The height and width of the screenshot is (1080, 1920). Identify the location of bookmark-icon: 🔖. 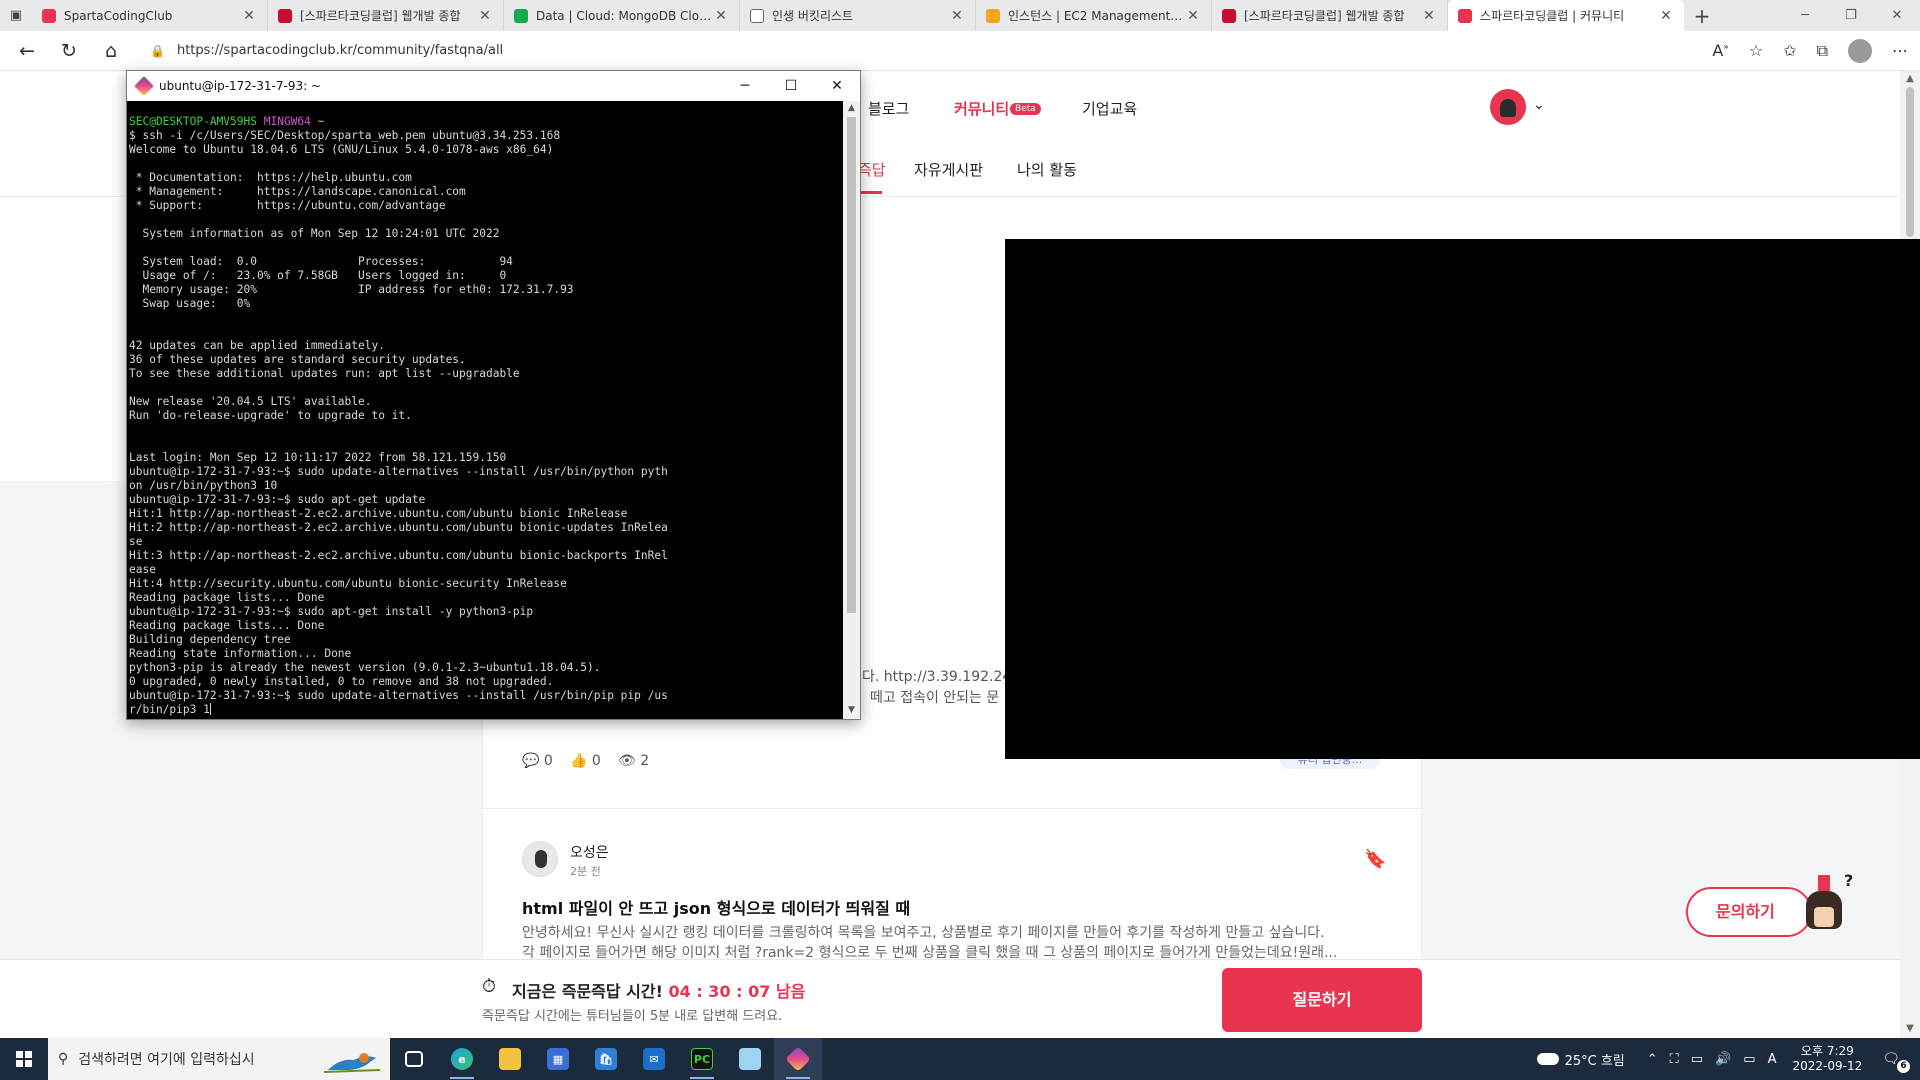
(1375, 859).